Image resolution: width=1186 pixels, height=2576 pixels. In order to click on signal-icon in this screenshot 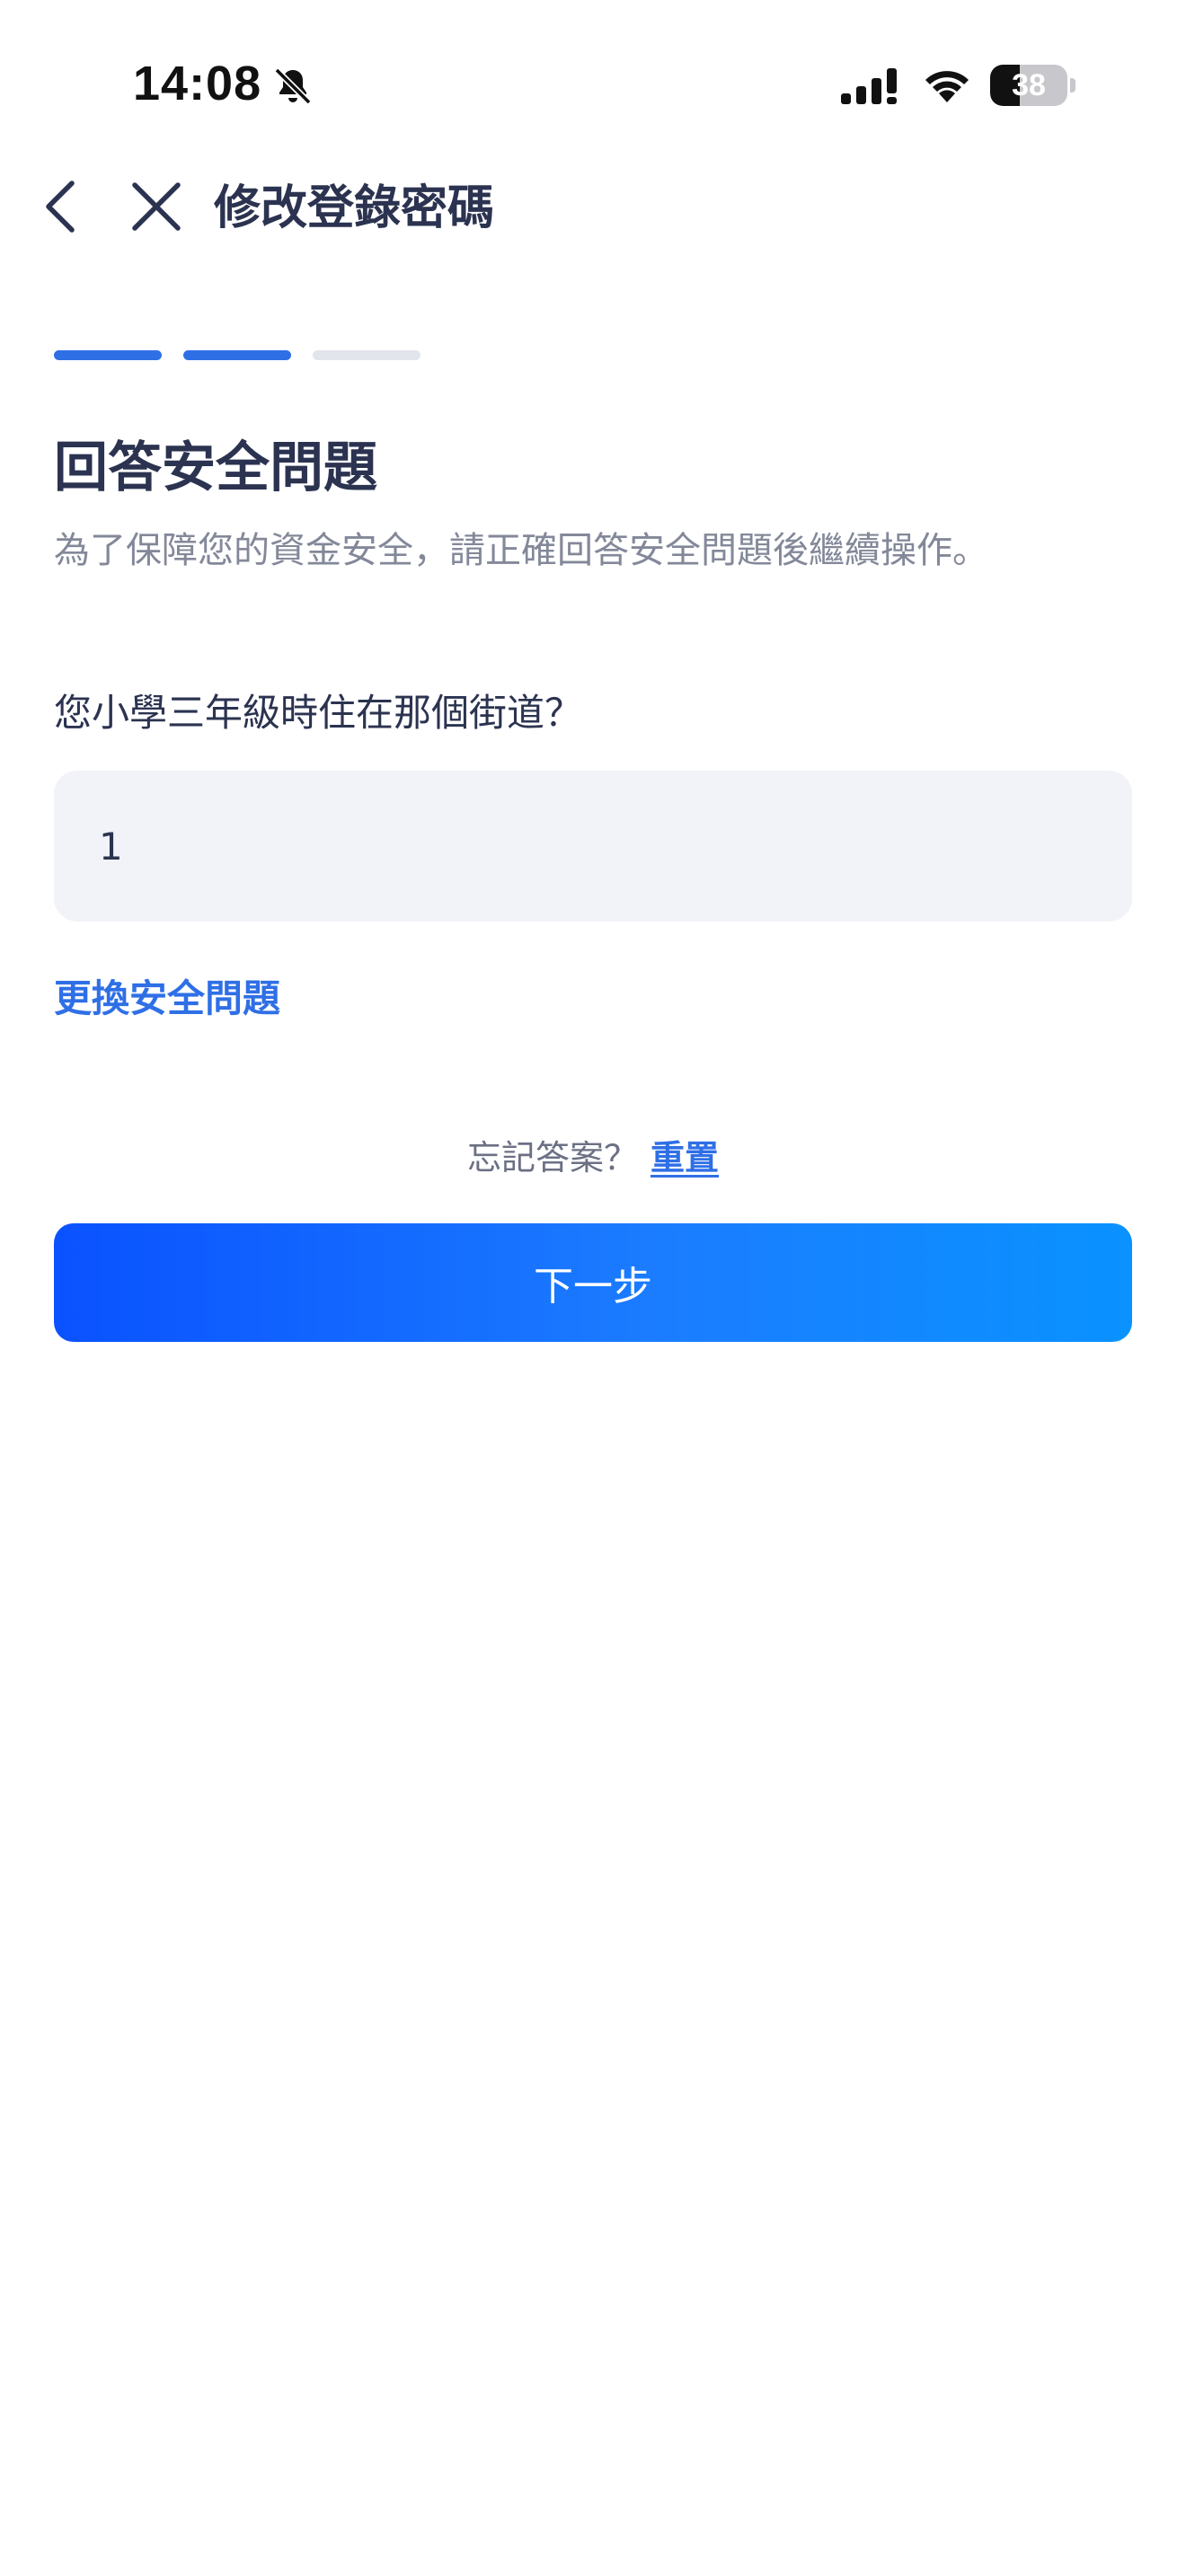, I will do `click(869, 86)`.